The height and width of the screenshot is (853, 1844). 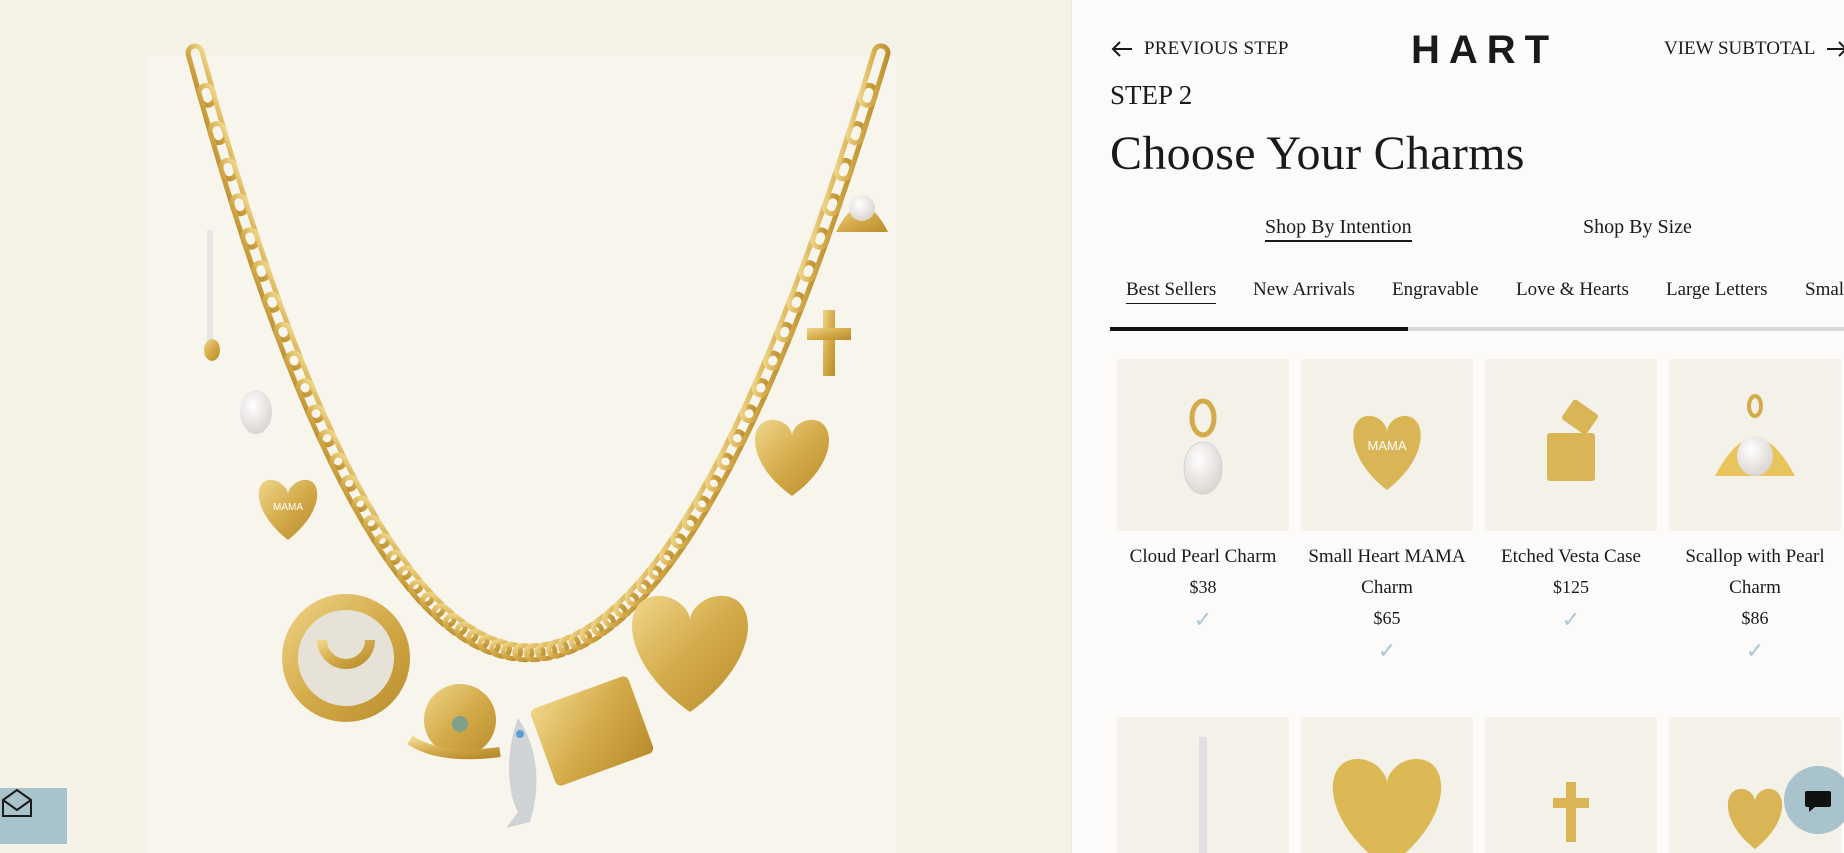 I want to click on brand-logo: HART, so click(x=1484, y=50).